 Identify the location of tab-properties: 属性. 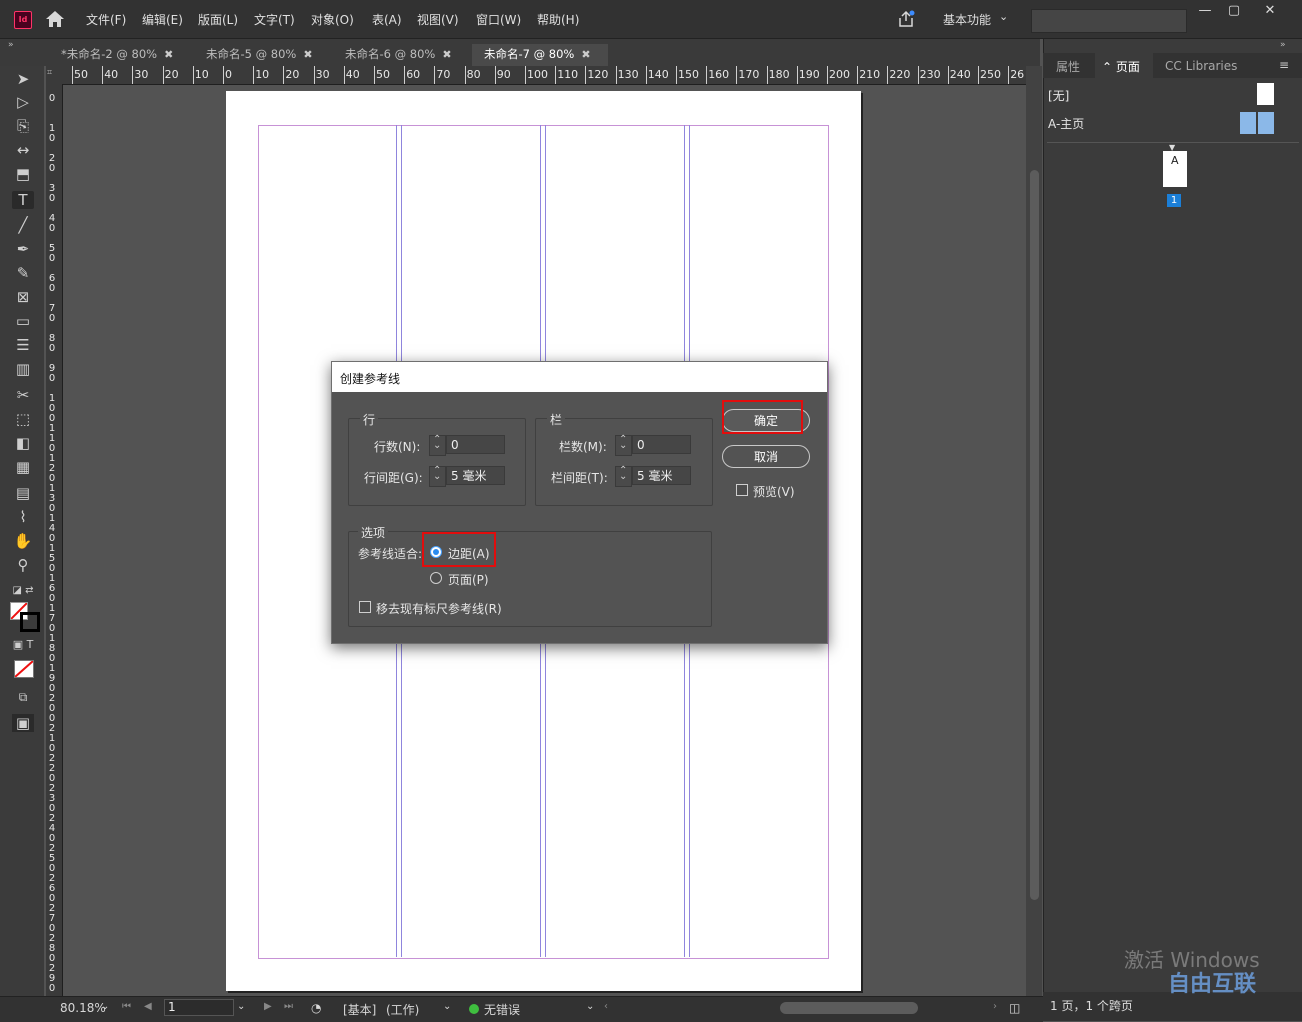
(1068, 66).